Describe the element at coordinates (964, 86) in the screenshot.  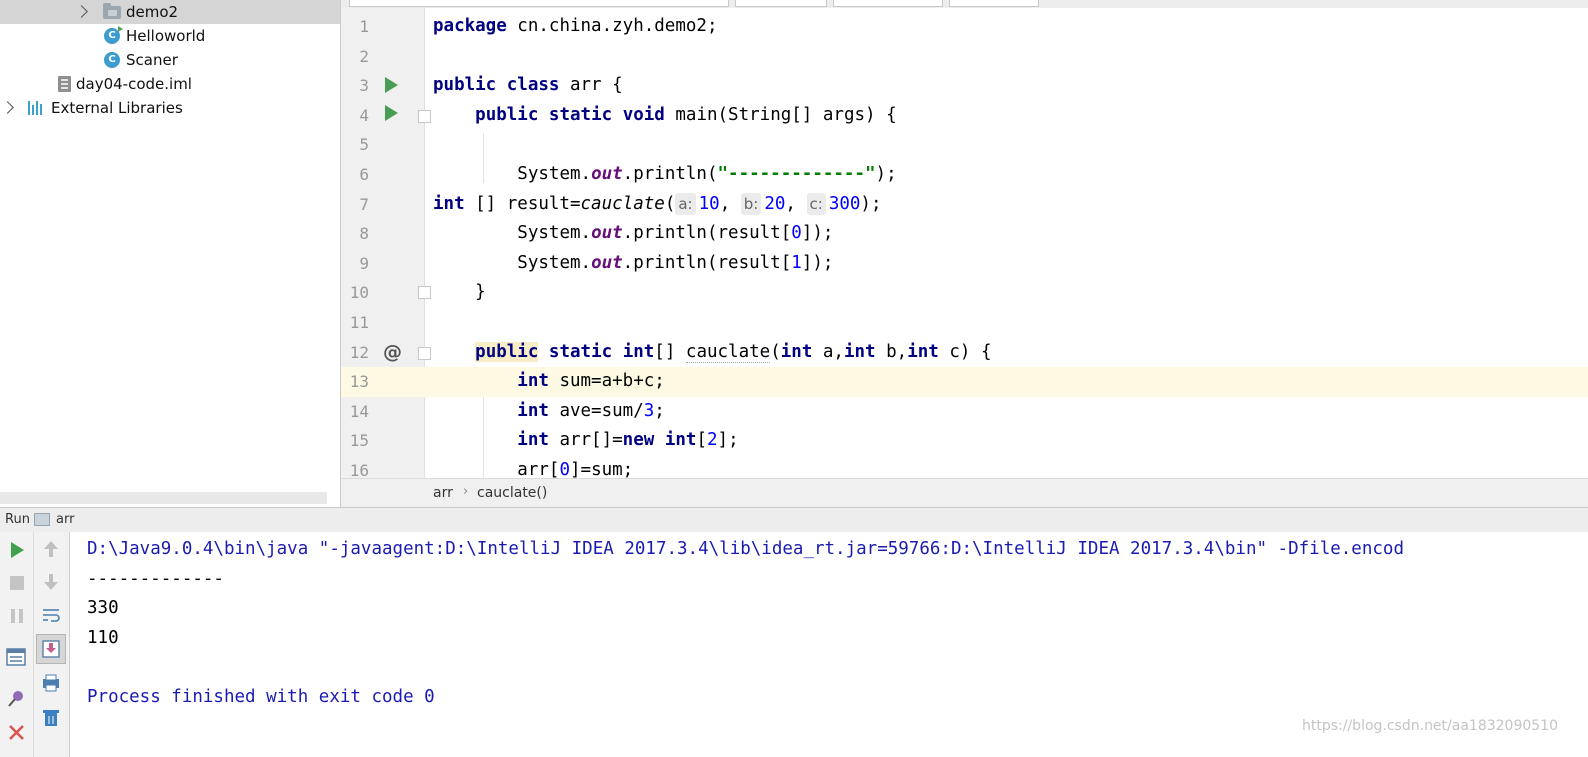
I see `code-line-3: 3 public class arr {` at that location.